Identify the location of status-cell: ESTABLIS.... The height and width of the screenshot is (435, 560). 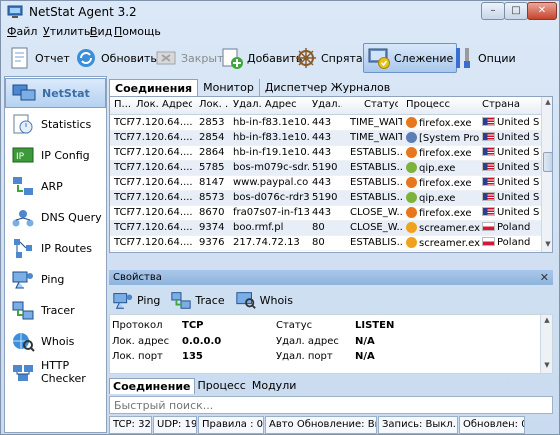
(376, 242).